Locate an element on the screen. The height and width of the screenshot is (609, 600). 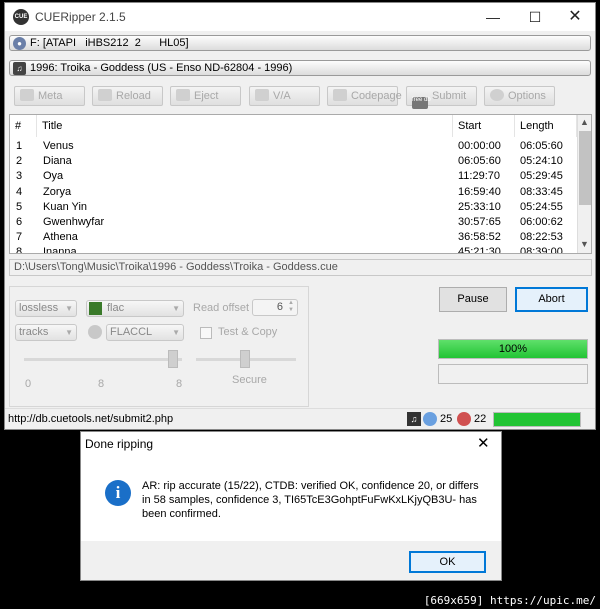
dialog-close-icon: ✕ is located at coordinates (483, 443).